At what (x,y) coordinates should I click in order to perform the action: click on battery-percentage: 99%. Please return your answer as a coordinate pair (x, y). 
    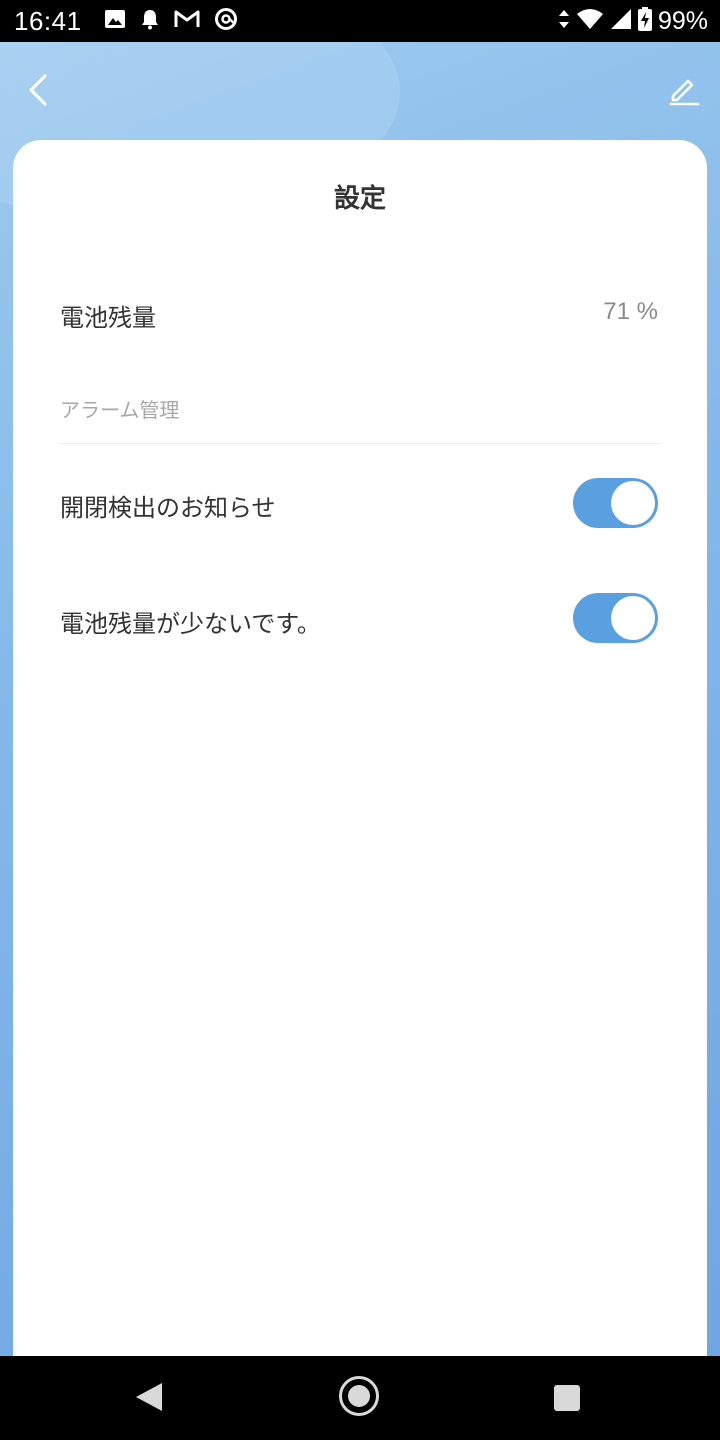
    Looking at the image, I should click on (682, 20).